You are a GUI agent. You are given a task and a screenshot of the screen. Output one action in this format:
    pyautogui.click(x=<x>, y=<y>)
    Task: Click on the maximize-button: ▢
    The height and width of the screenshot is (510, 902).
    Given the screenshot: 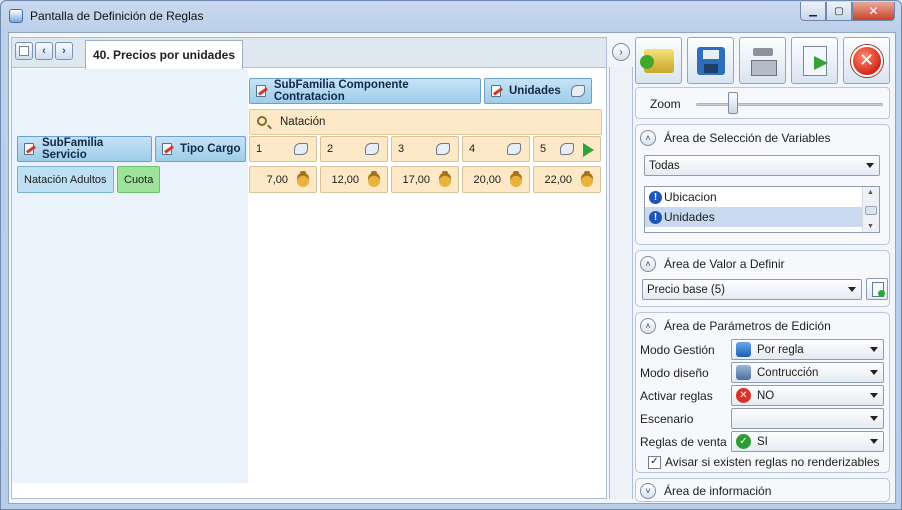 What is the action you would take?
    pyautogui.click(x=839, y=11)
    